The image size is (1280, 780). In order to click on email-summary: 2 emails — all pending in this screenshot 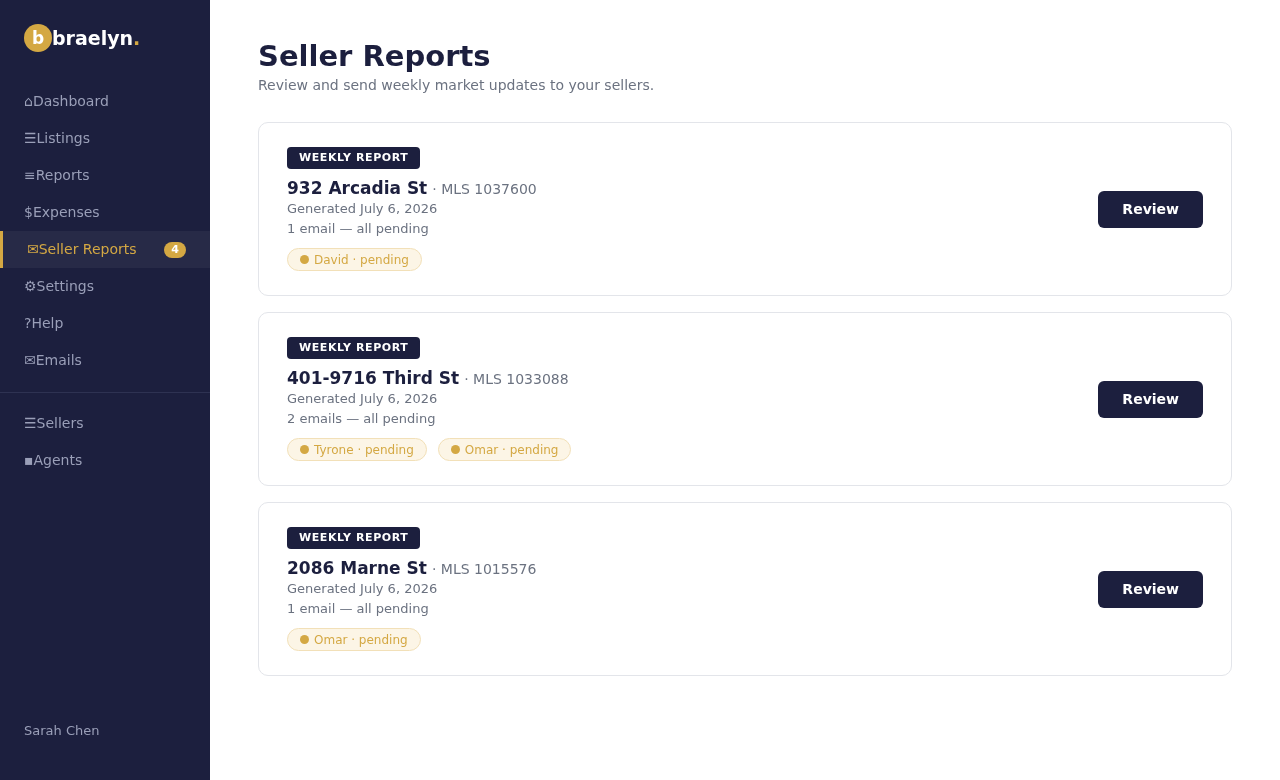, I will do `click(362, 419)`.